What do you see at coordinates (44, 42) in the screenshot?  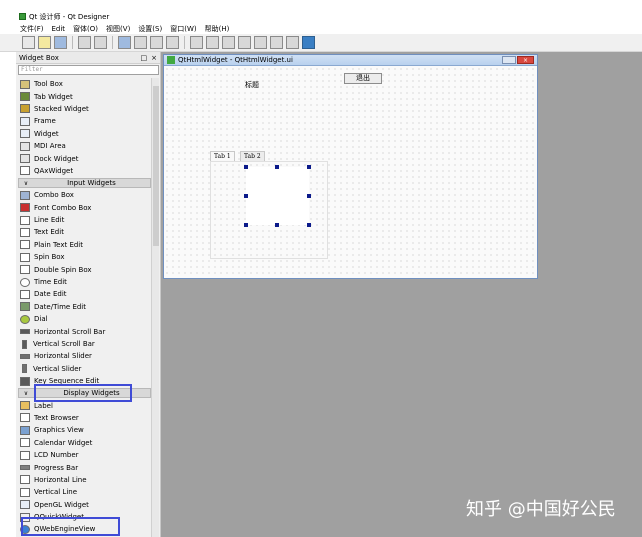 I see `open-file-icon` at bounding box center [44, 42].